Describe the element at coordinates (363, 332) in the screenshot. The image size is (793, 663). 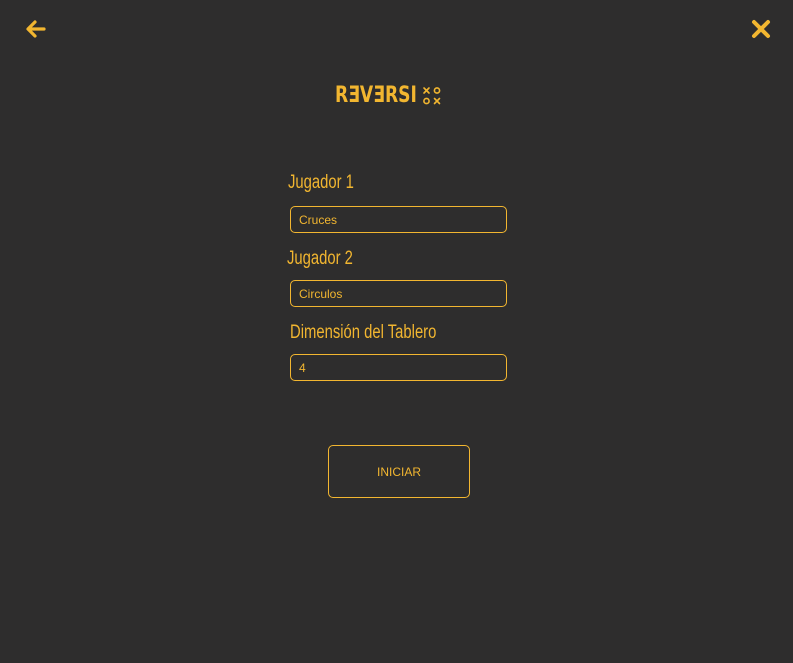
I see `board-size-label: Dimensión del Tablero` at that location.